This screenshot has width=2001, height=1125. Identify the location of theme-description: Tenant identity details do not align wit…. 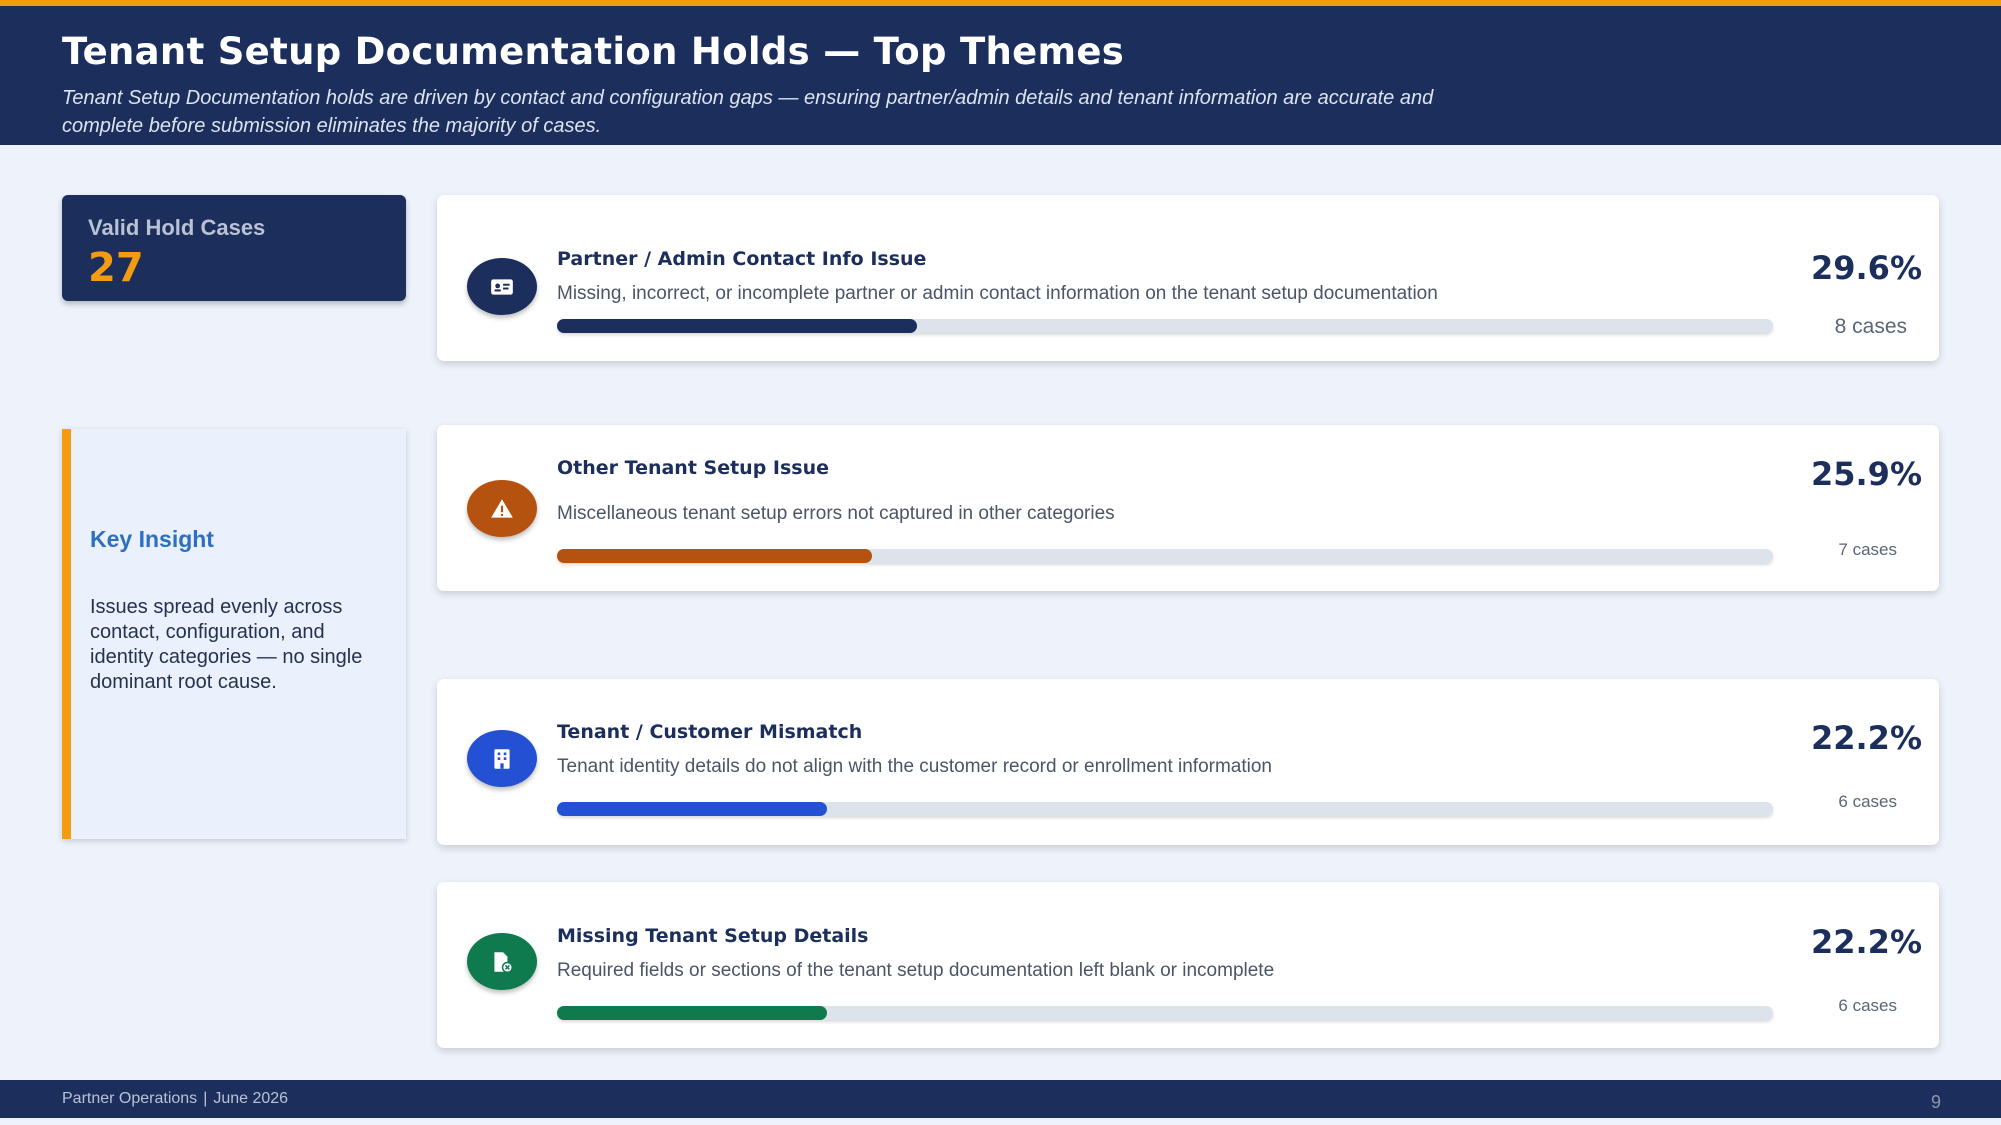
(914, 766).